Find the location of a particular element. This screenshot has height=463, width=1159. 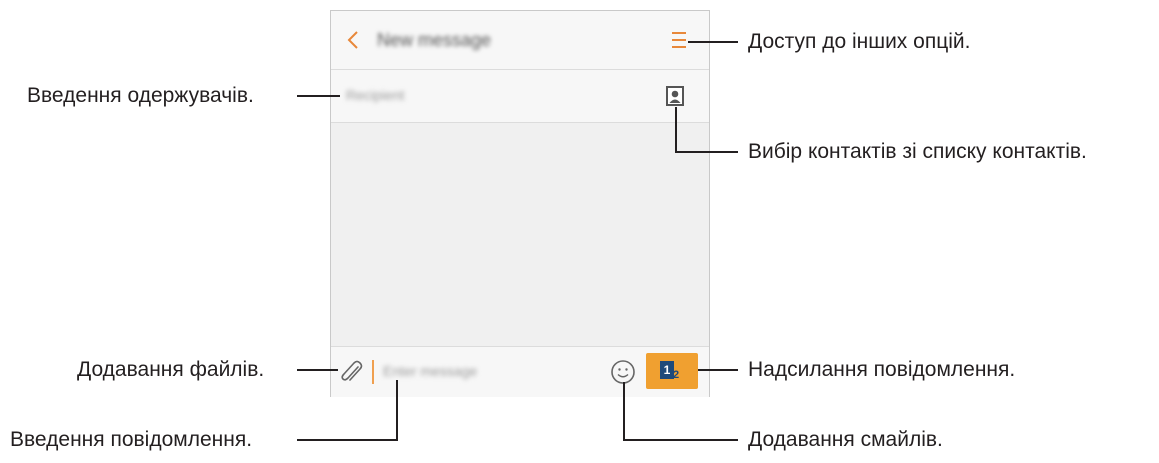

callout-enter-recipients: Введення одержувачів. is located at coordinates (140, 95).